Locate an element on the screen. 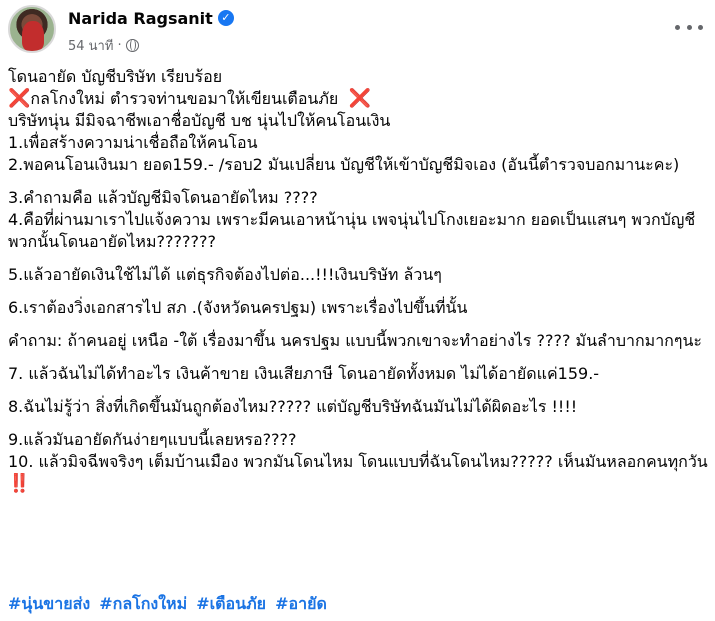 This screenshot has width=715, height=621. post-meta: 54 นาที · is located at coordinates (103, 45).